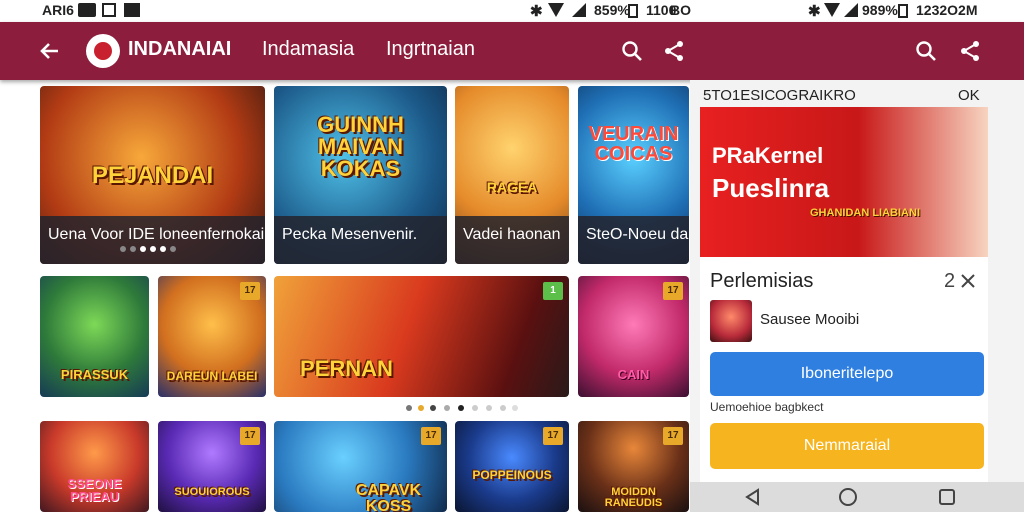 Image resolution: width=1024 pixels, height=512 pixels. What do you see at coordinates (680, 10) in the screenshot?
I see `status-time-suffix: BO` at bounding box center [680, 10].